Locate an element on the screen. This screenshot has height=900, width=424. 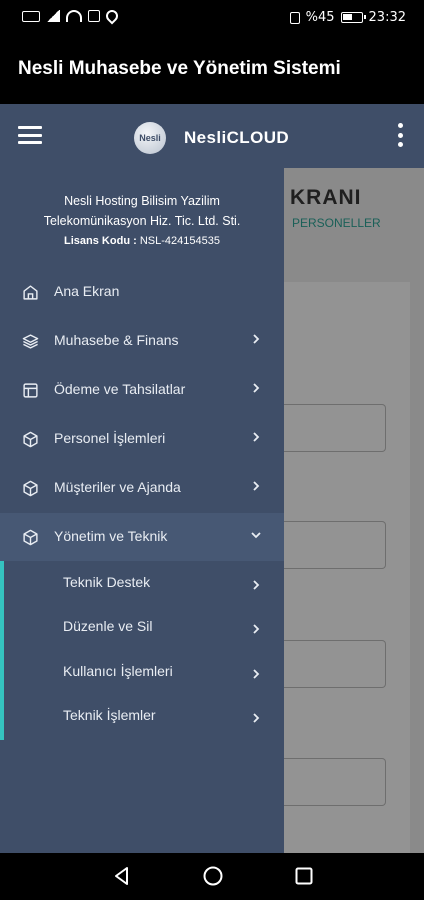
submenu-item-label: Teknik İşlemler is located at coordinates (109, 715).